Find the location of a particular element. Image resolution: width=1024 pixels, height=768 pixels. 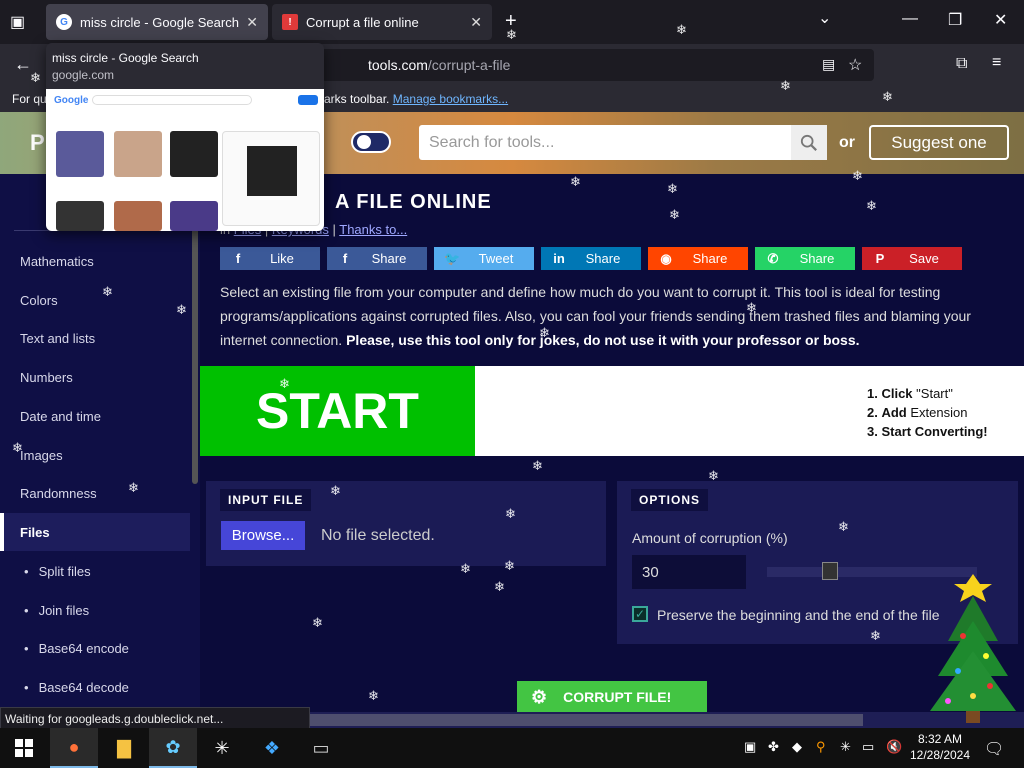

horizontal-scrollbar is located at coordinates (612, 720).